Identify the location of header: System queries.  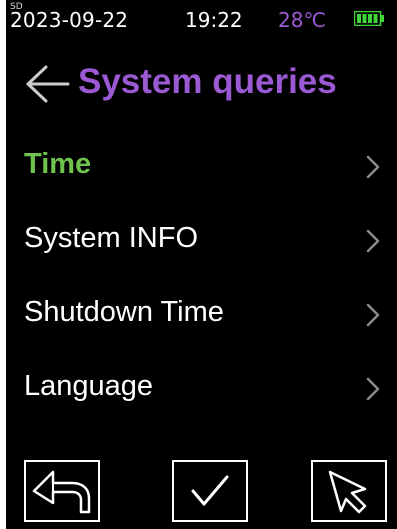
(201, 88).